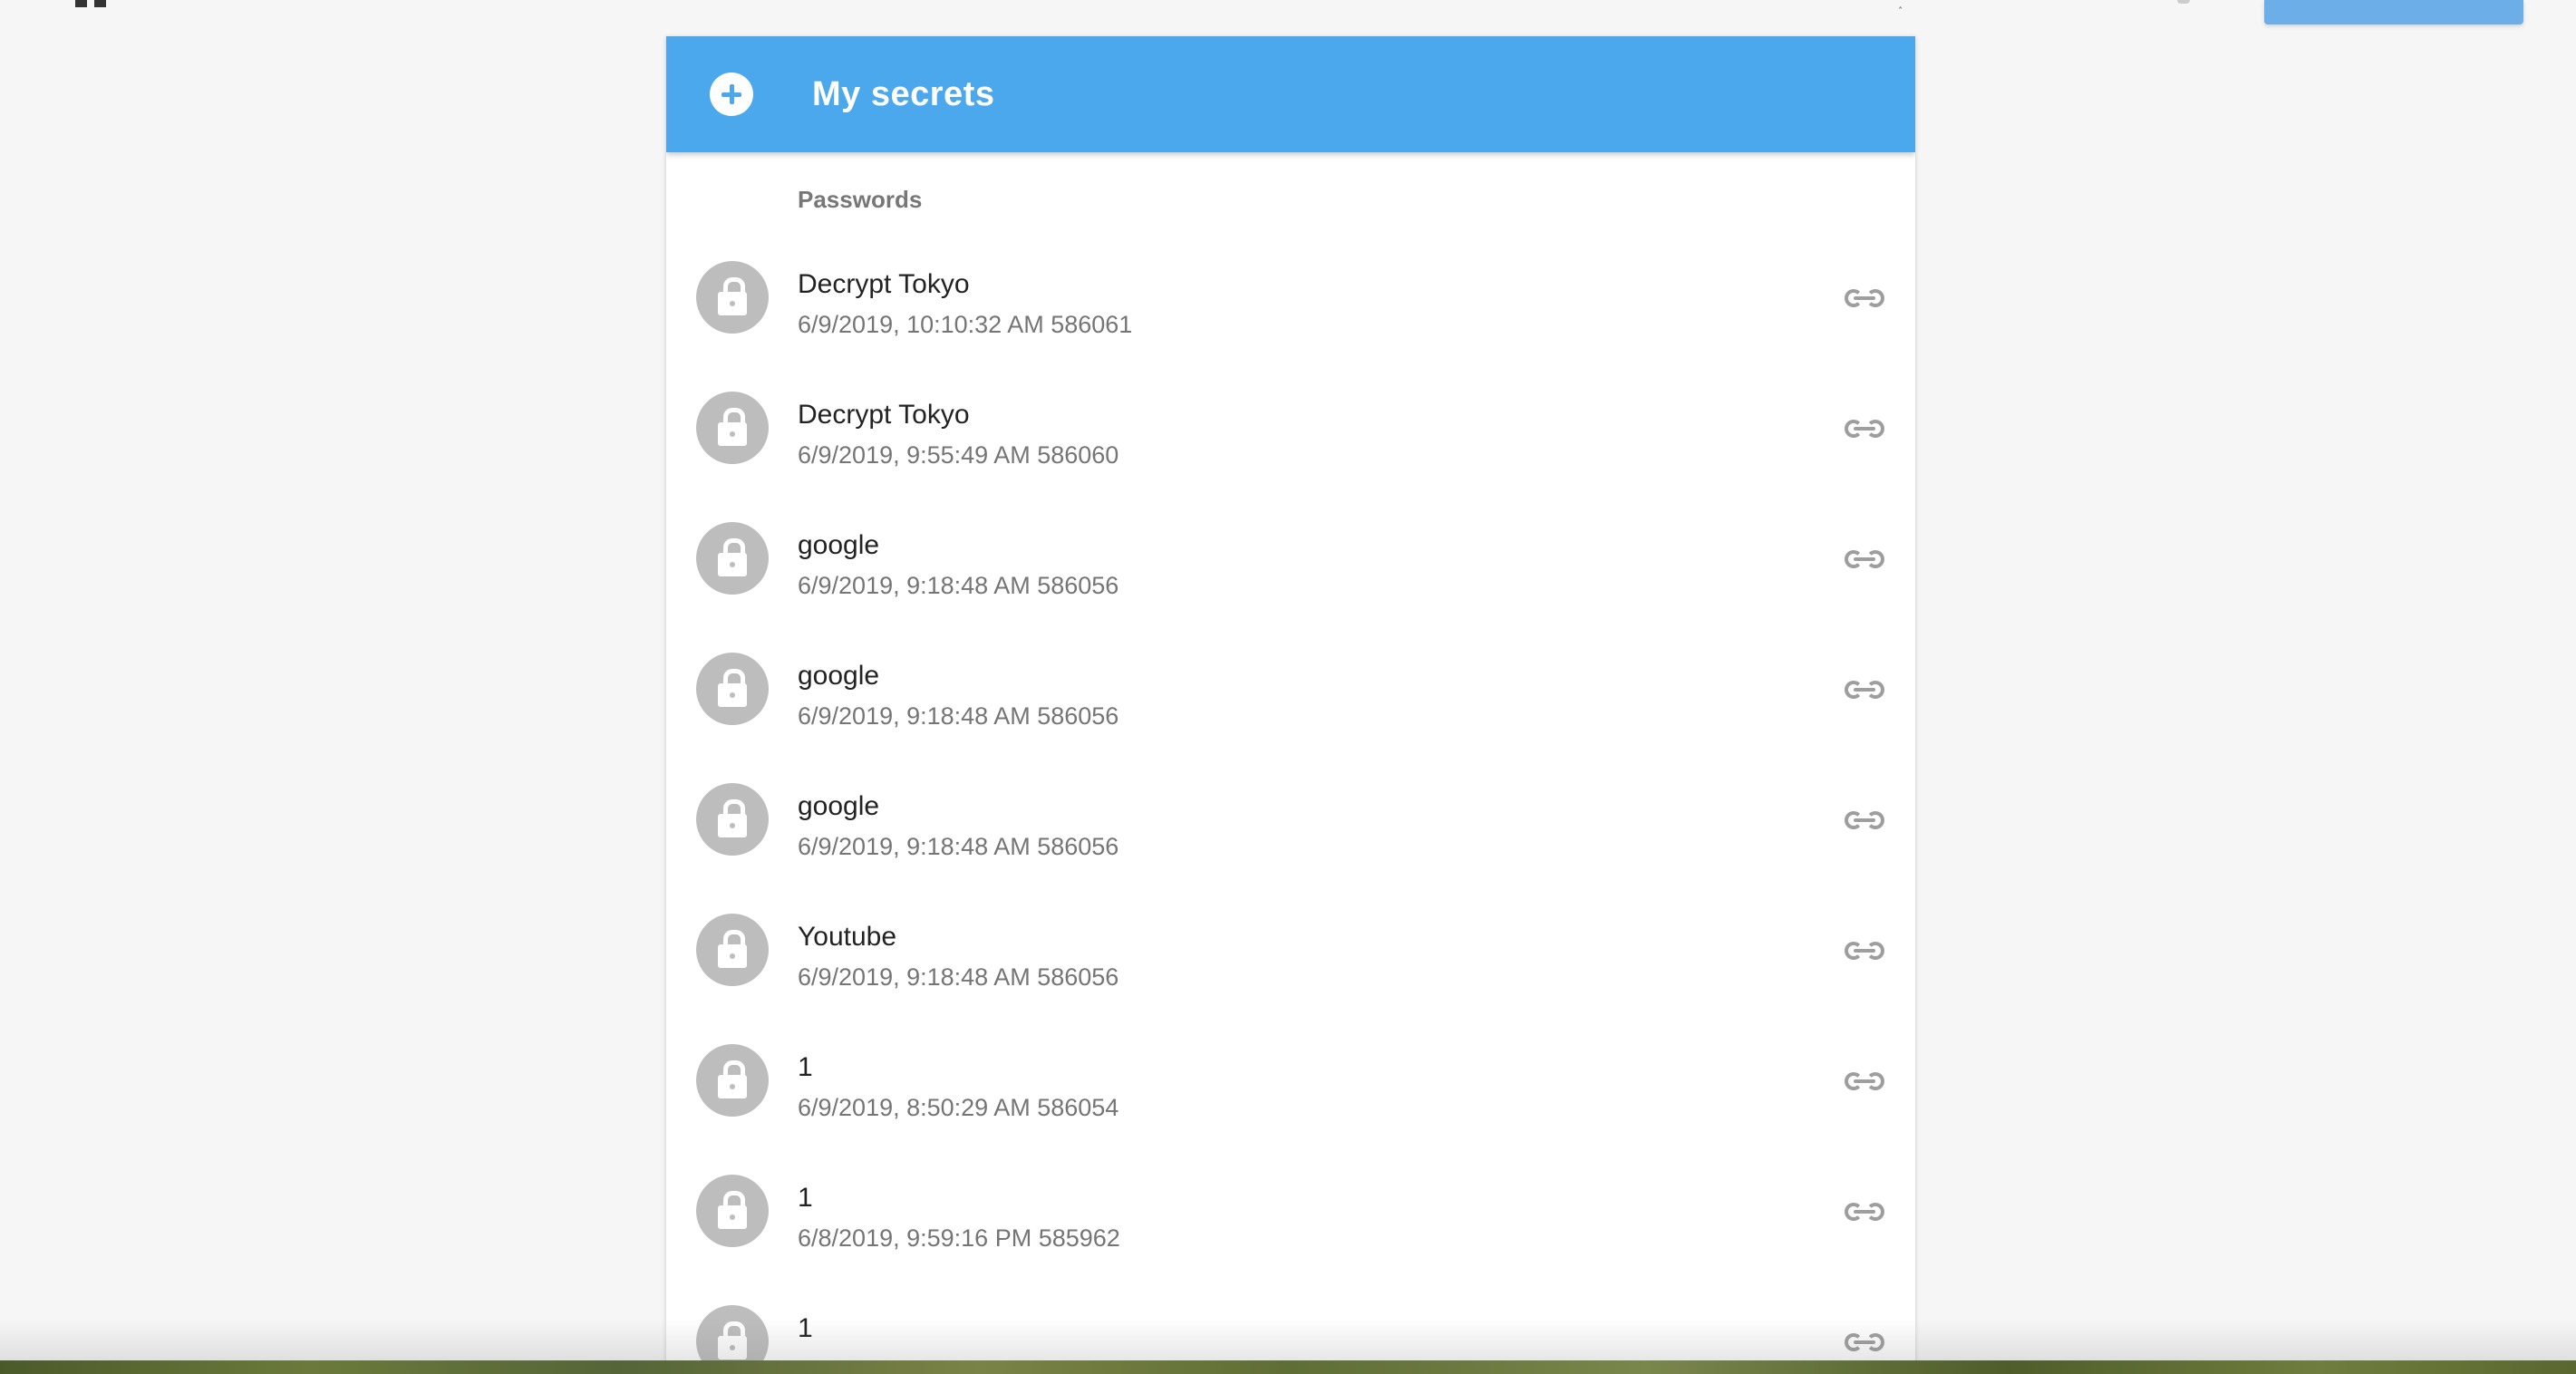  Describe the element at coordinates (2183, 2) in the screenshot. I see `top-bar-icon` at that location.